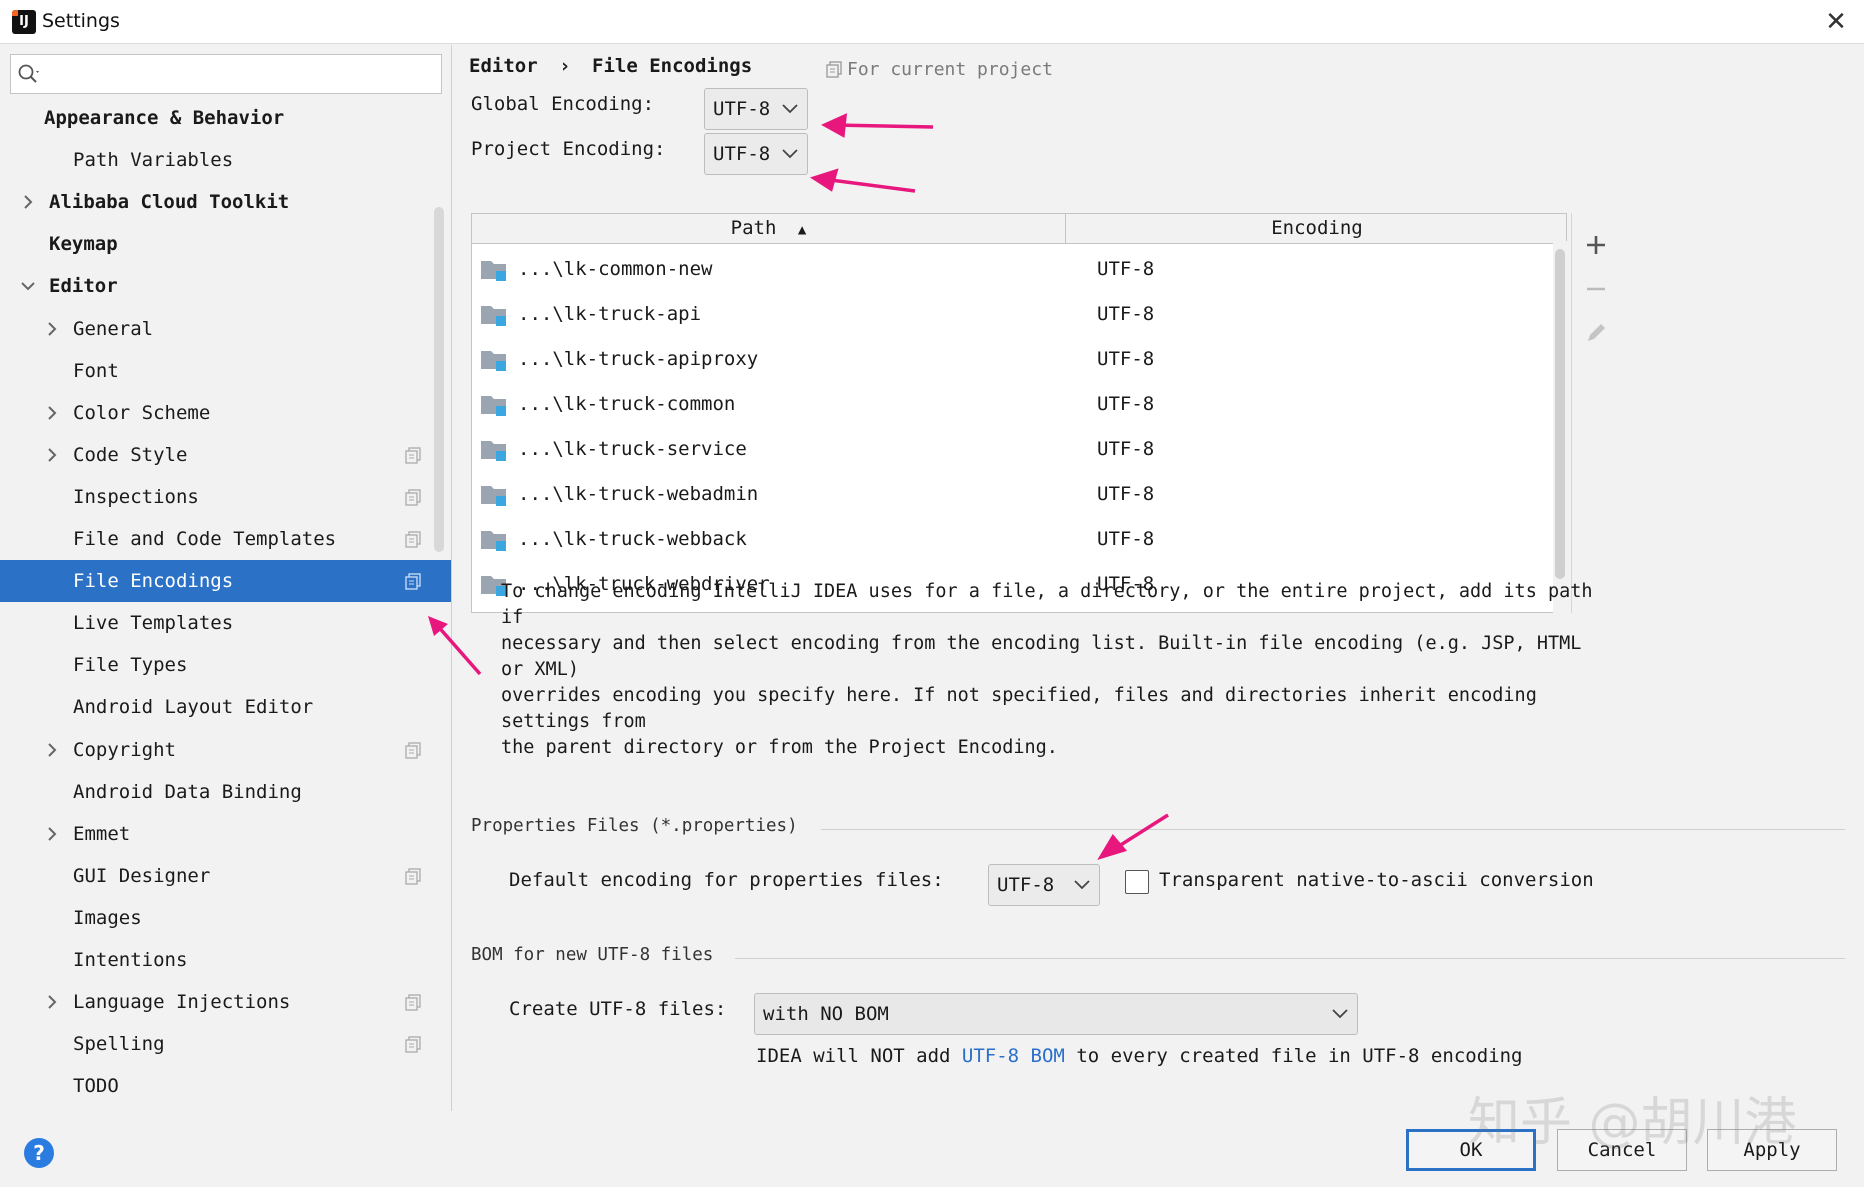  Describe the element at coordinates (225, 329) in the screenshot. I see `sidebar-item-general: General` at that location.